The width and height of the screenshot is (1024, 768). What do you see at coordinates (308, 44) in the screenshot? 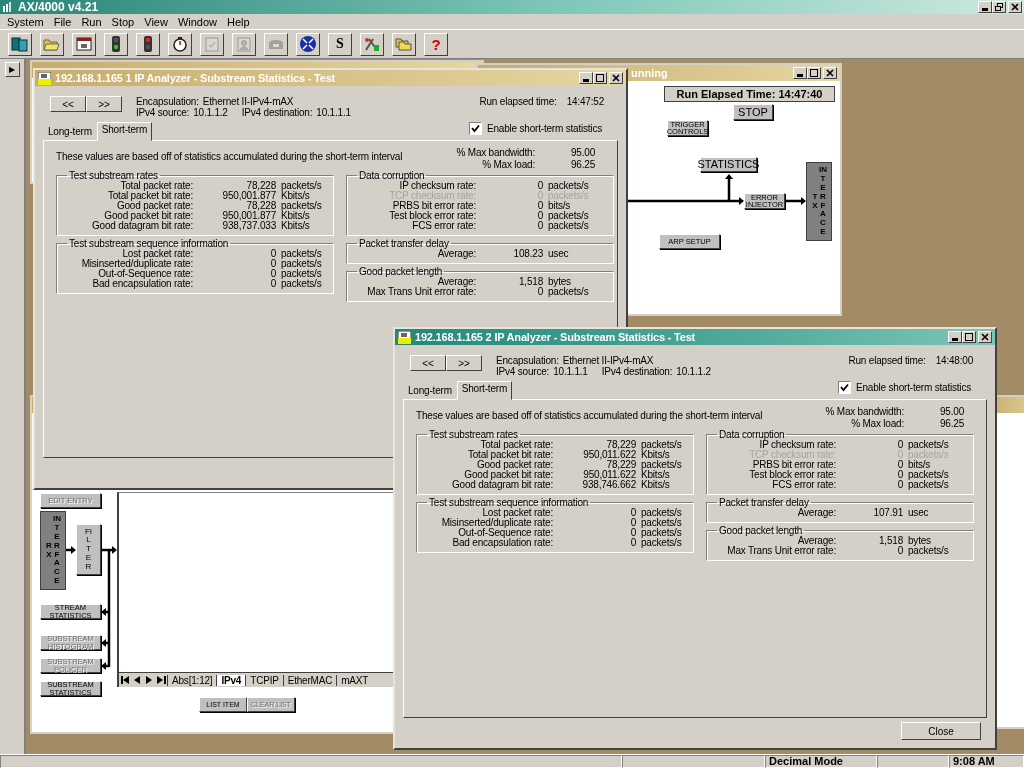
I see `globe-icon` at bounding box center [308, 44].